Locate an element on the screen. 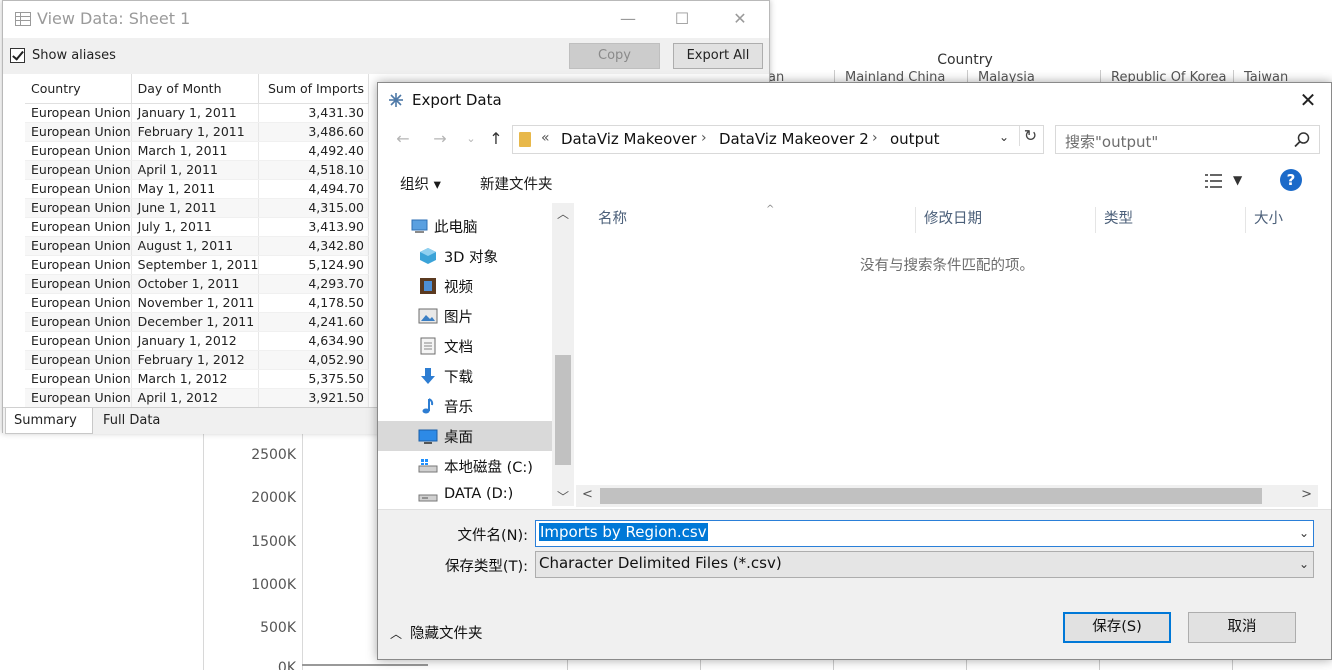 The image size is (1332, 670). column-header-day: Day of Month is located at coordinates (195, 89).